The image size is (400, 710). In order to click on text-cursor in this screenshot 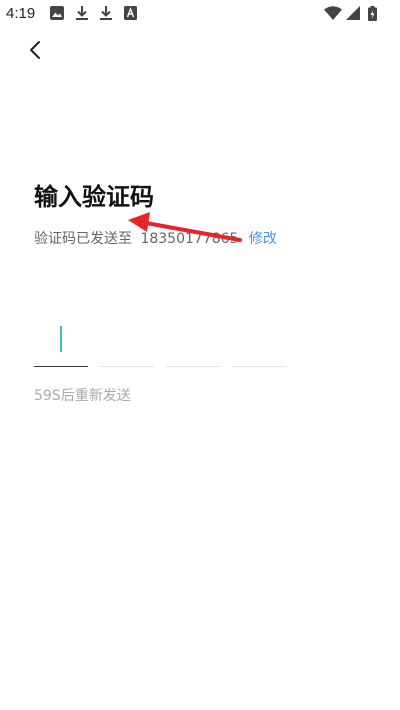, I will do `click(61, 339)`.